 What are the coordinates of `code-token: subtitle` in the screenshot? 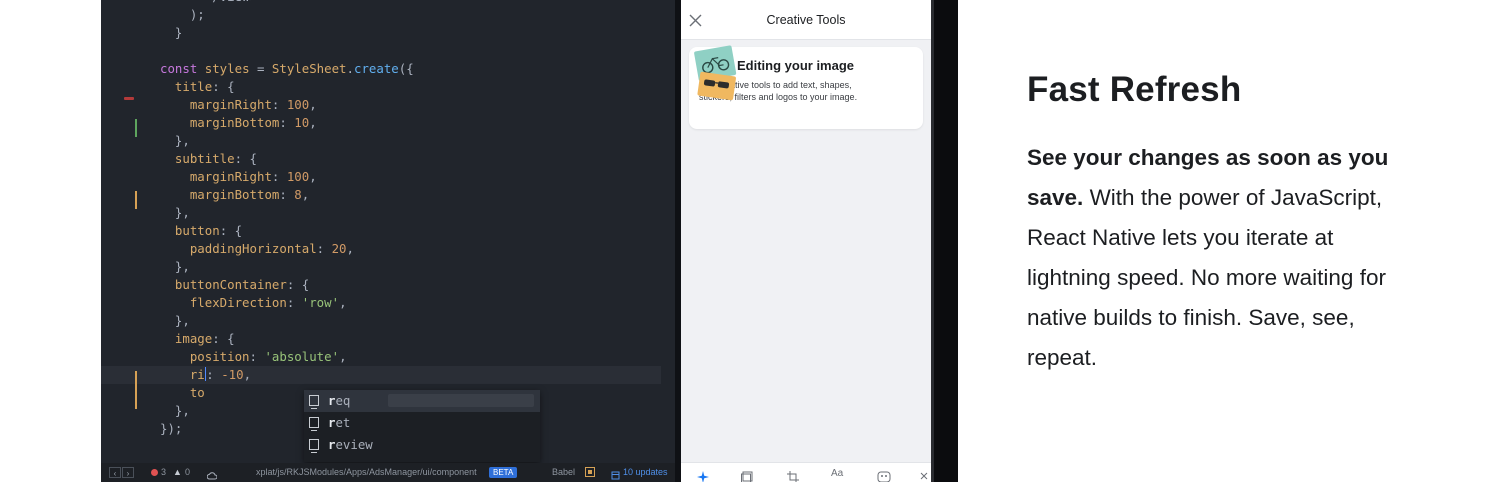 It's located at (204, 158).